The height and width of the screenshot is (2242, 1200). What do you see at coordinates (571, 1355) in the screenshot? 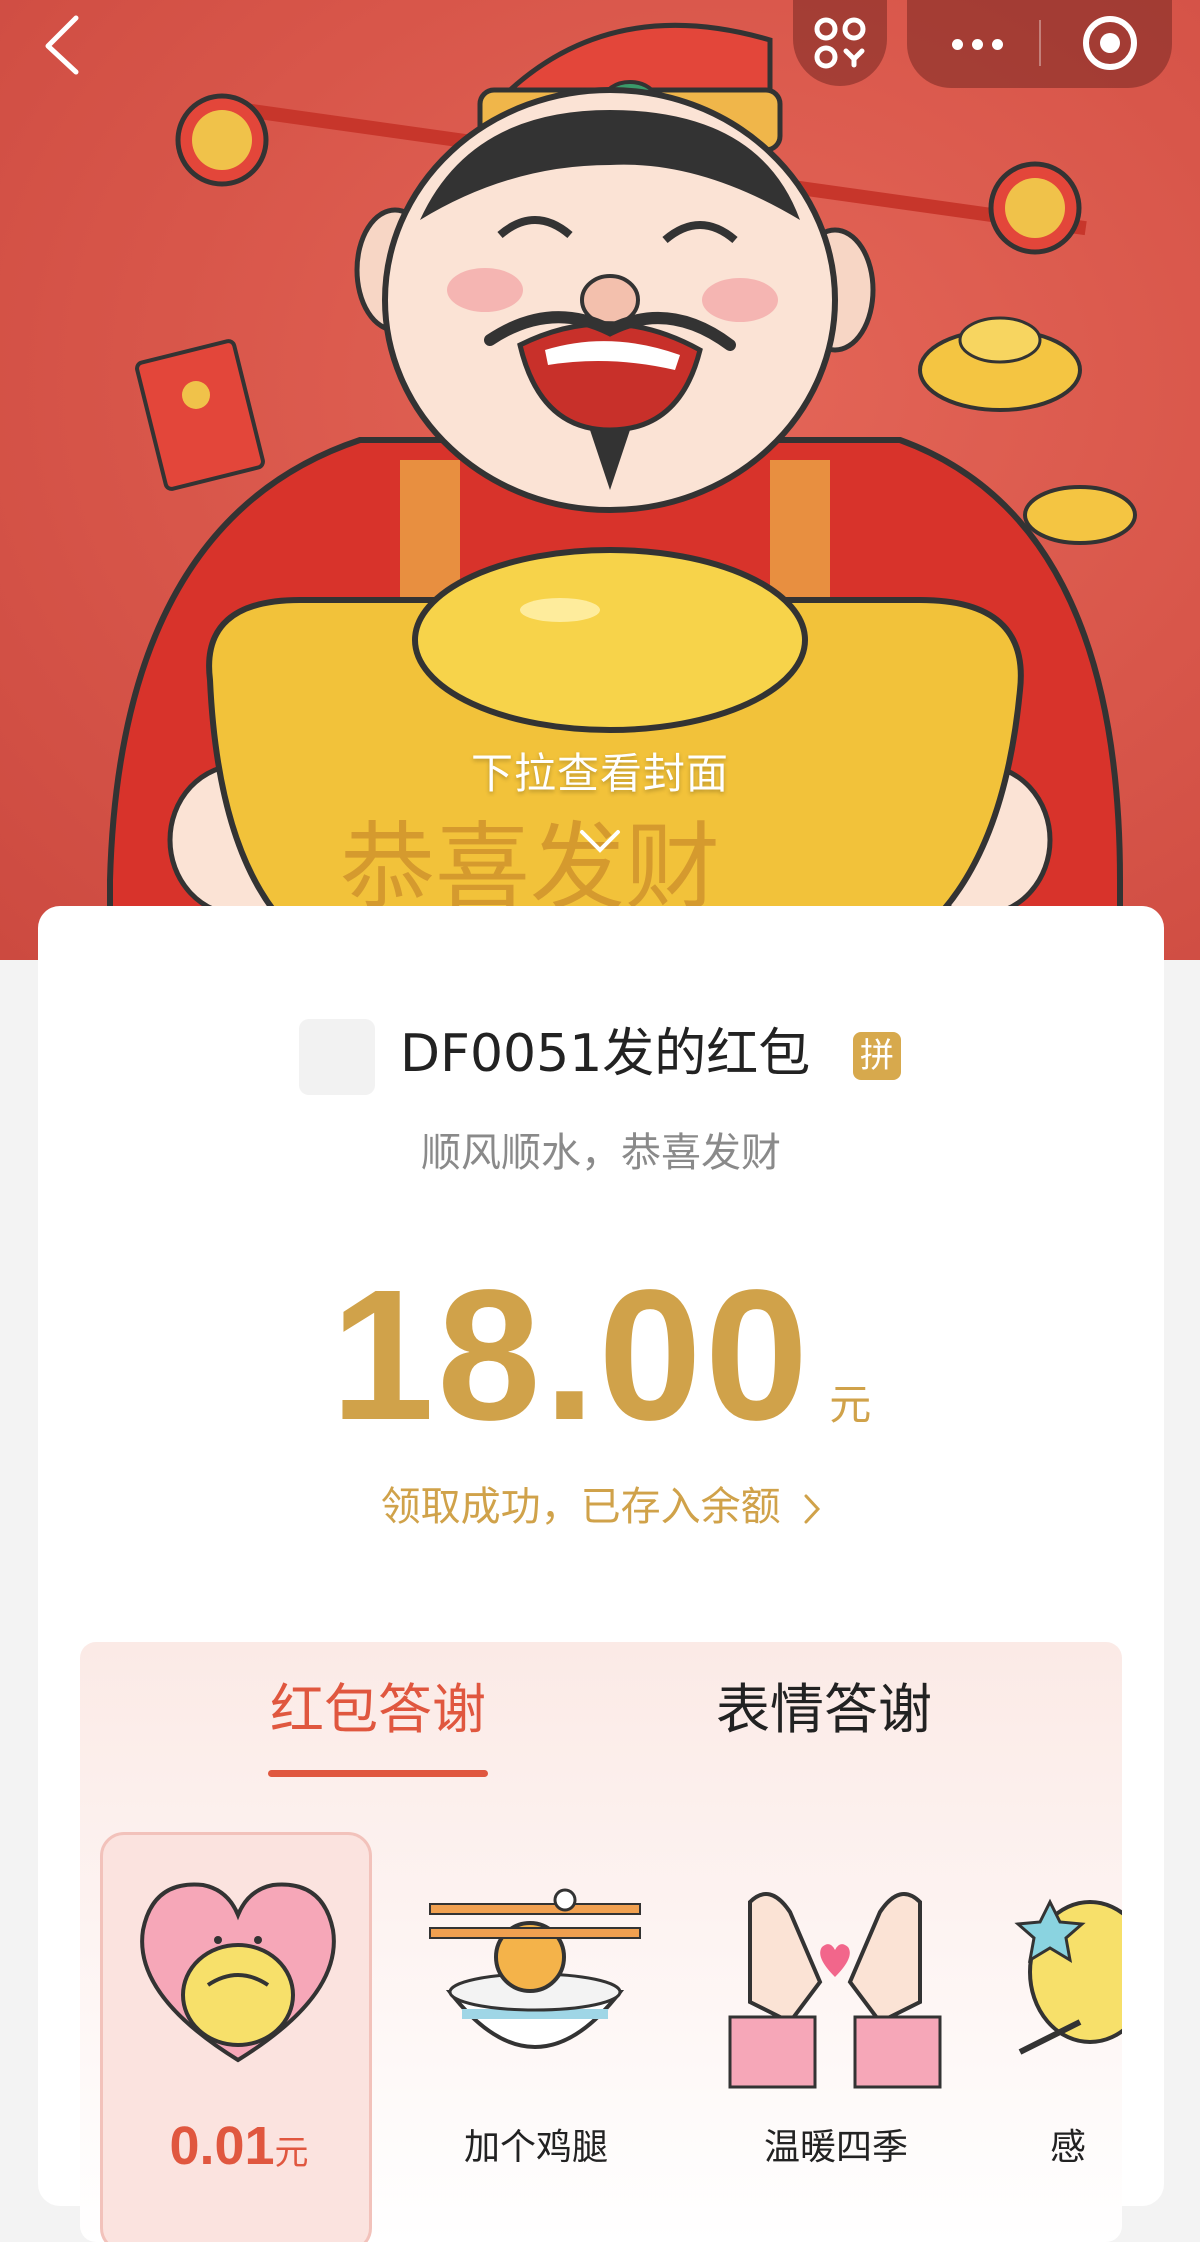
I see `amount-value: 18.00` at bounding box center [571, 1355].